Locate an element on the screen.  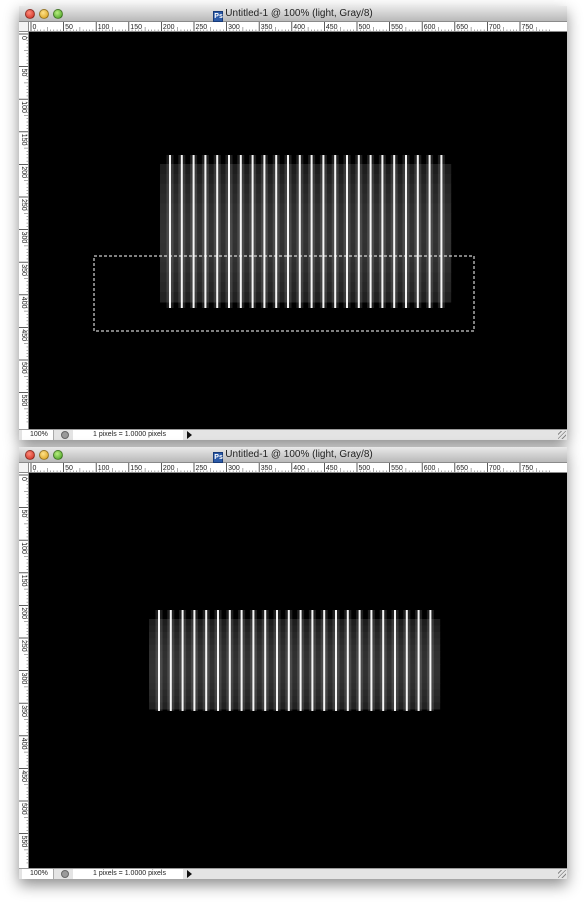
ruler-label: 750 is located at coordinates (528, 27).